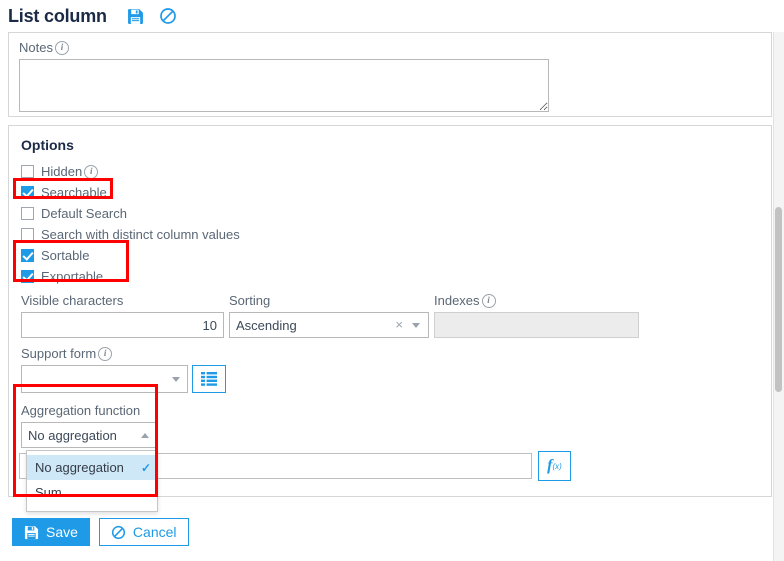 Image resolution: width=784 pixels, height=561 pixels. I want to click on checkbox-label-distinct-values: Search with distinct column values, so click(140, 234).